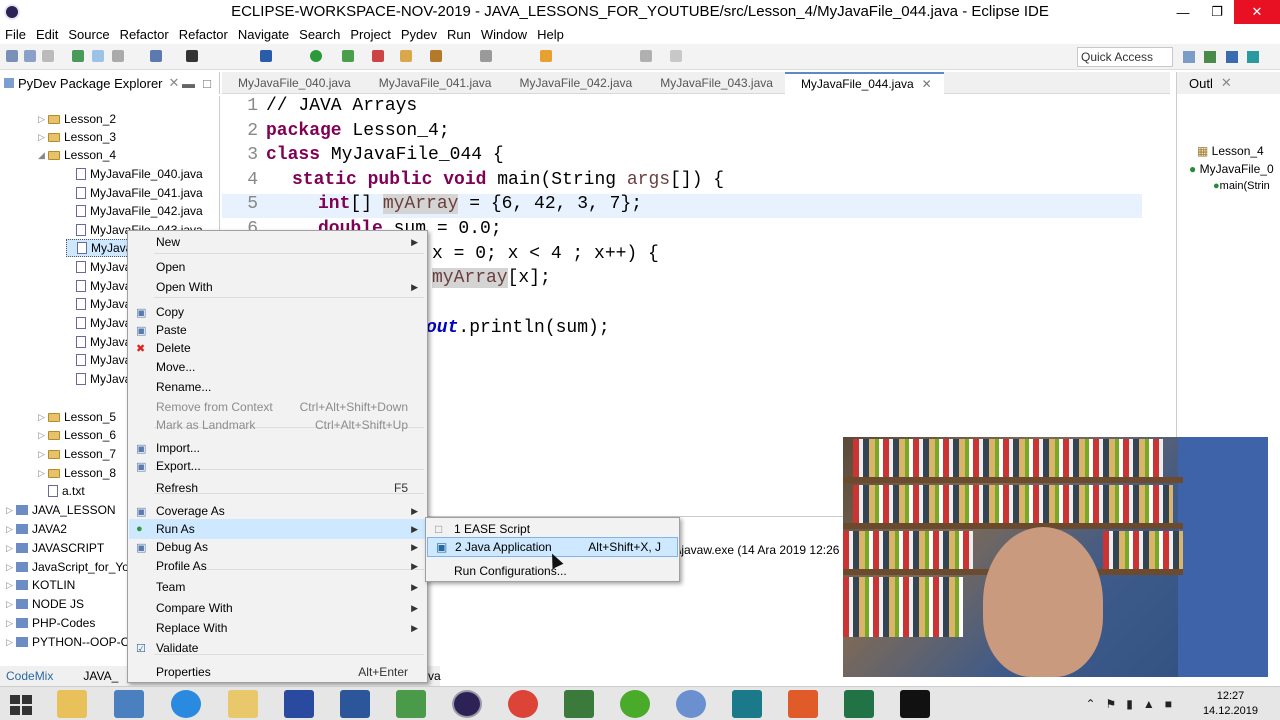  I want to click on context-menu-compare-with: Compare With ▶, so click(277, 608).